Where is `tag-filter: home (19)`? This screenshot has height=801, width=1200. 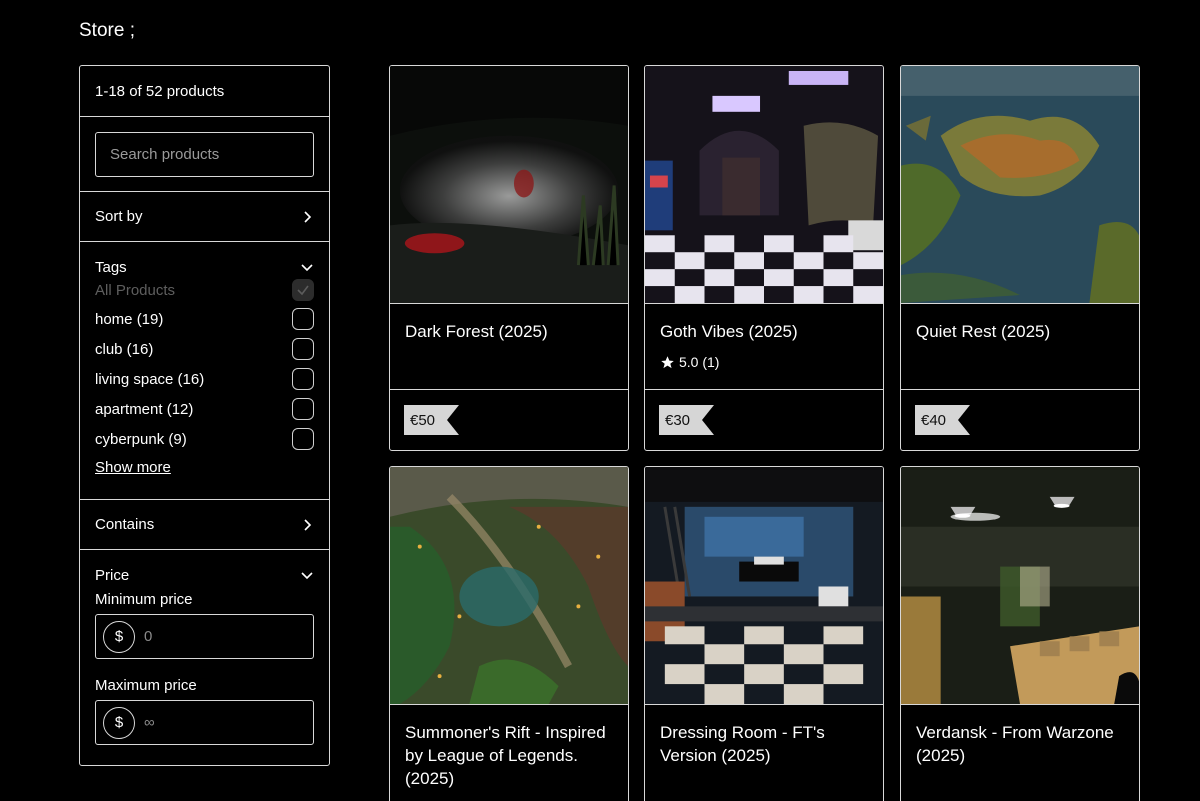
tag-filter: home (19) is located at coordinates (204, 319).